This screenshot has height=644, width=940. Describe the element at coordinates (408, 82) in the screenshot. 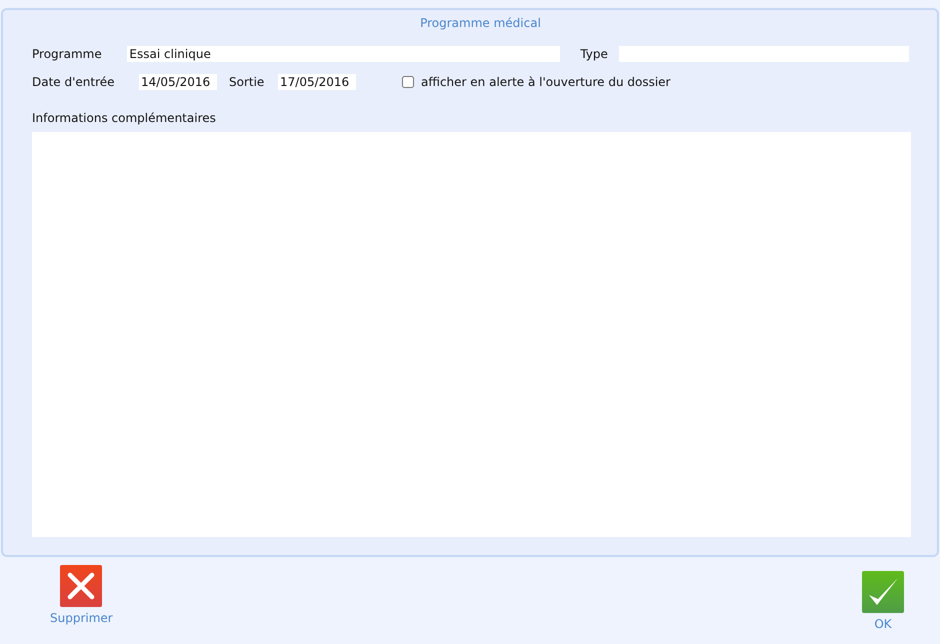

I see `alert-checkbox` at that location.